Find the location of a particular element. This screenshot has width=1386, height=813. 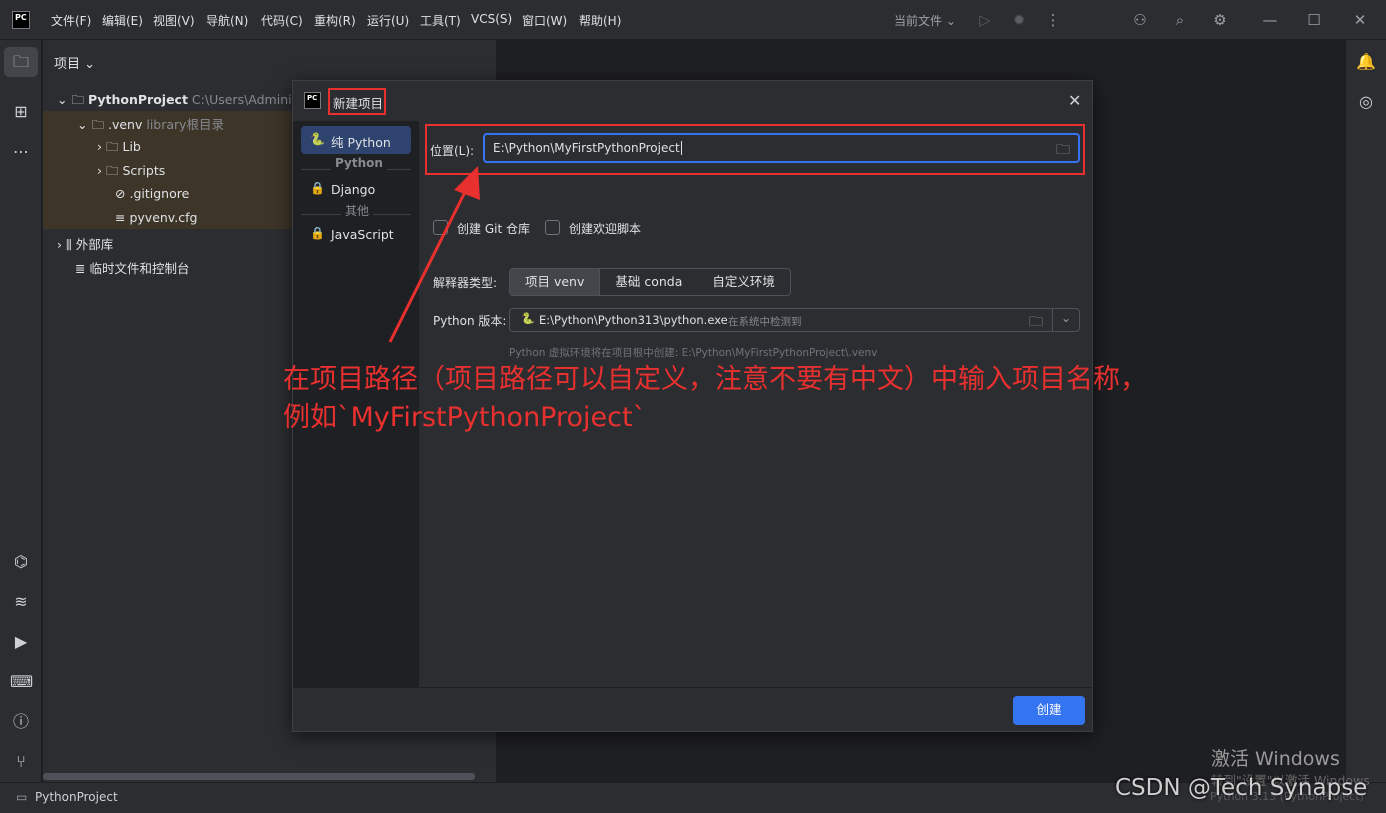

minimize-icon: — is located at coordinates (1270, 20).